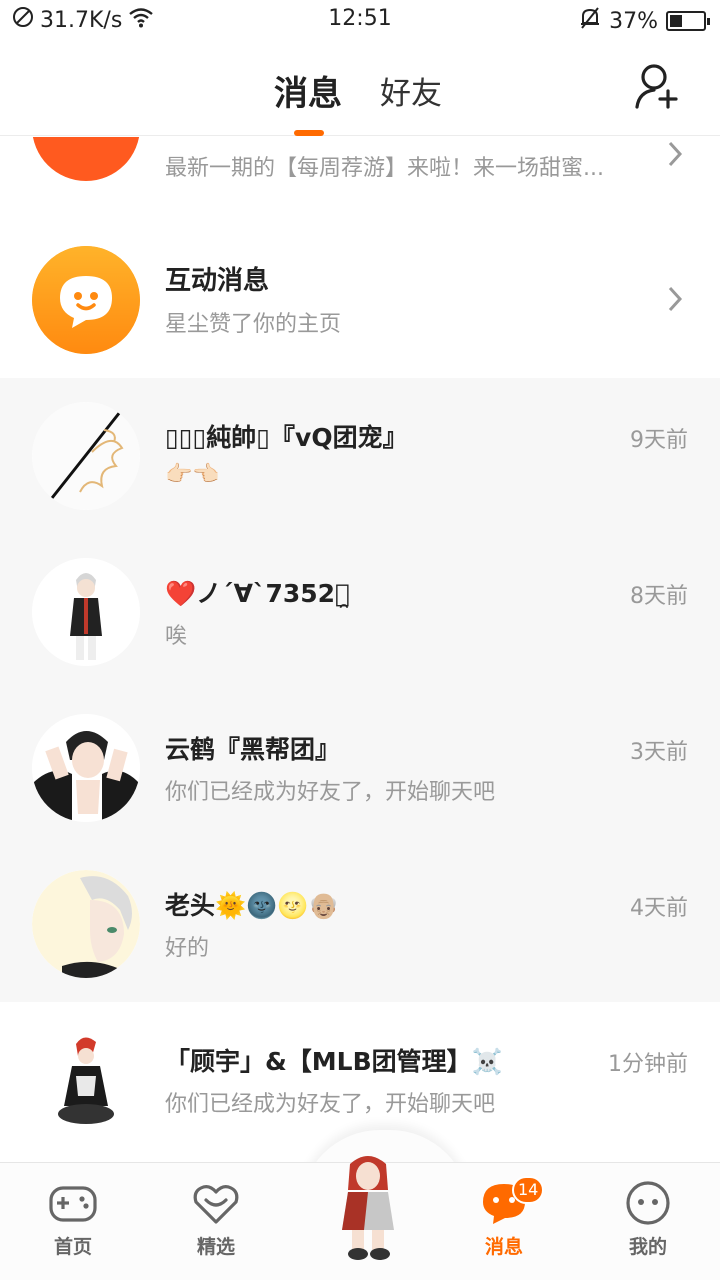 The image size is (720, 1280). What do you see at coordinates (176, 636) in the screenshot?
I see `chat-preview: 唉` at bounding box center [176, 636].